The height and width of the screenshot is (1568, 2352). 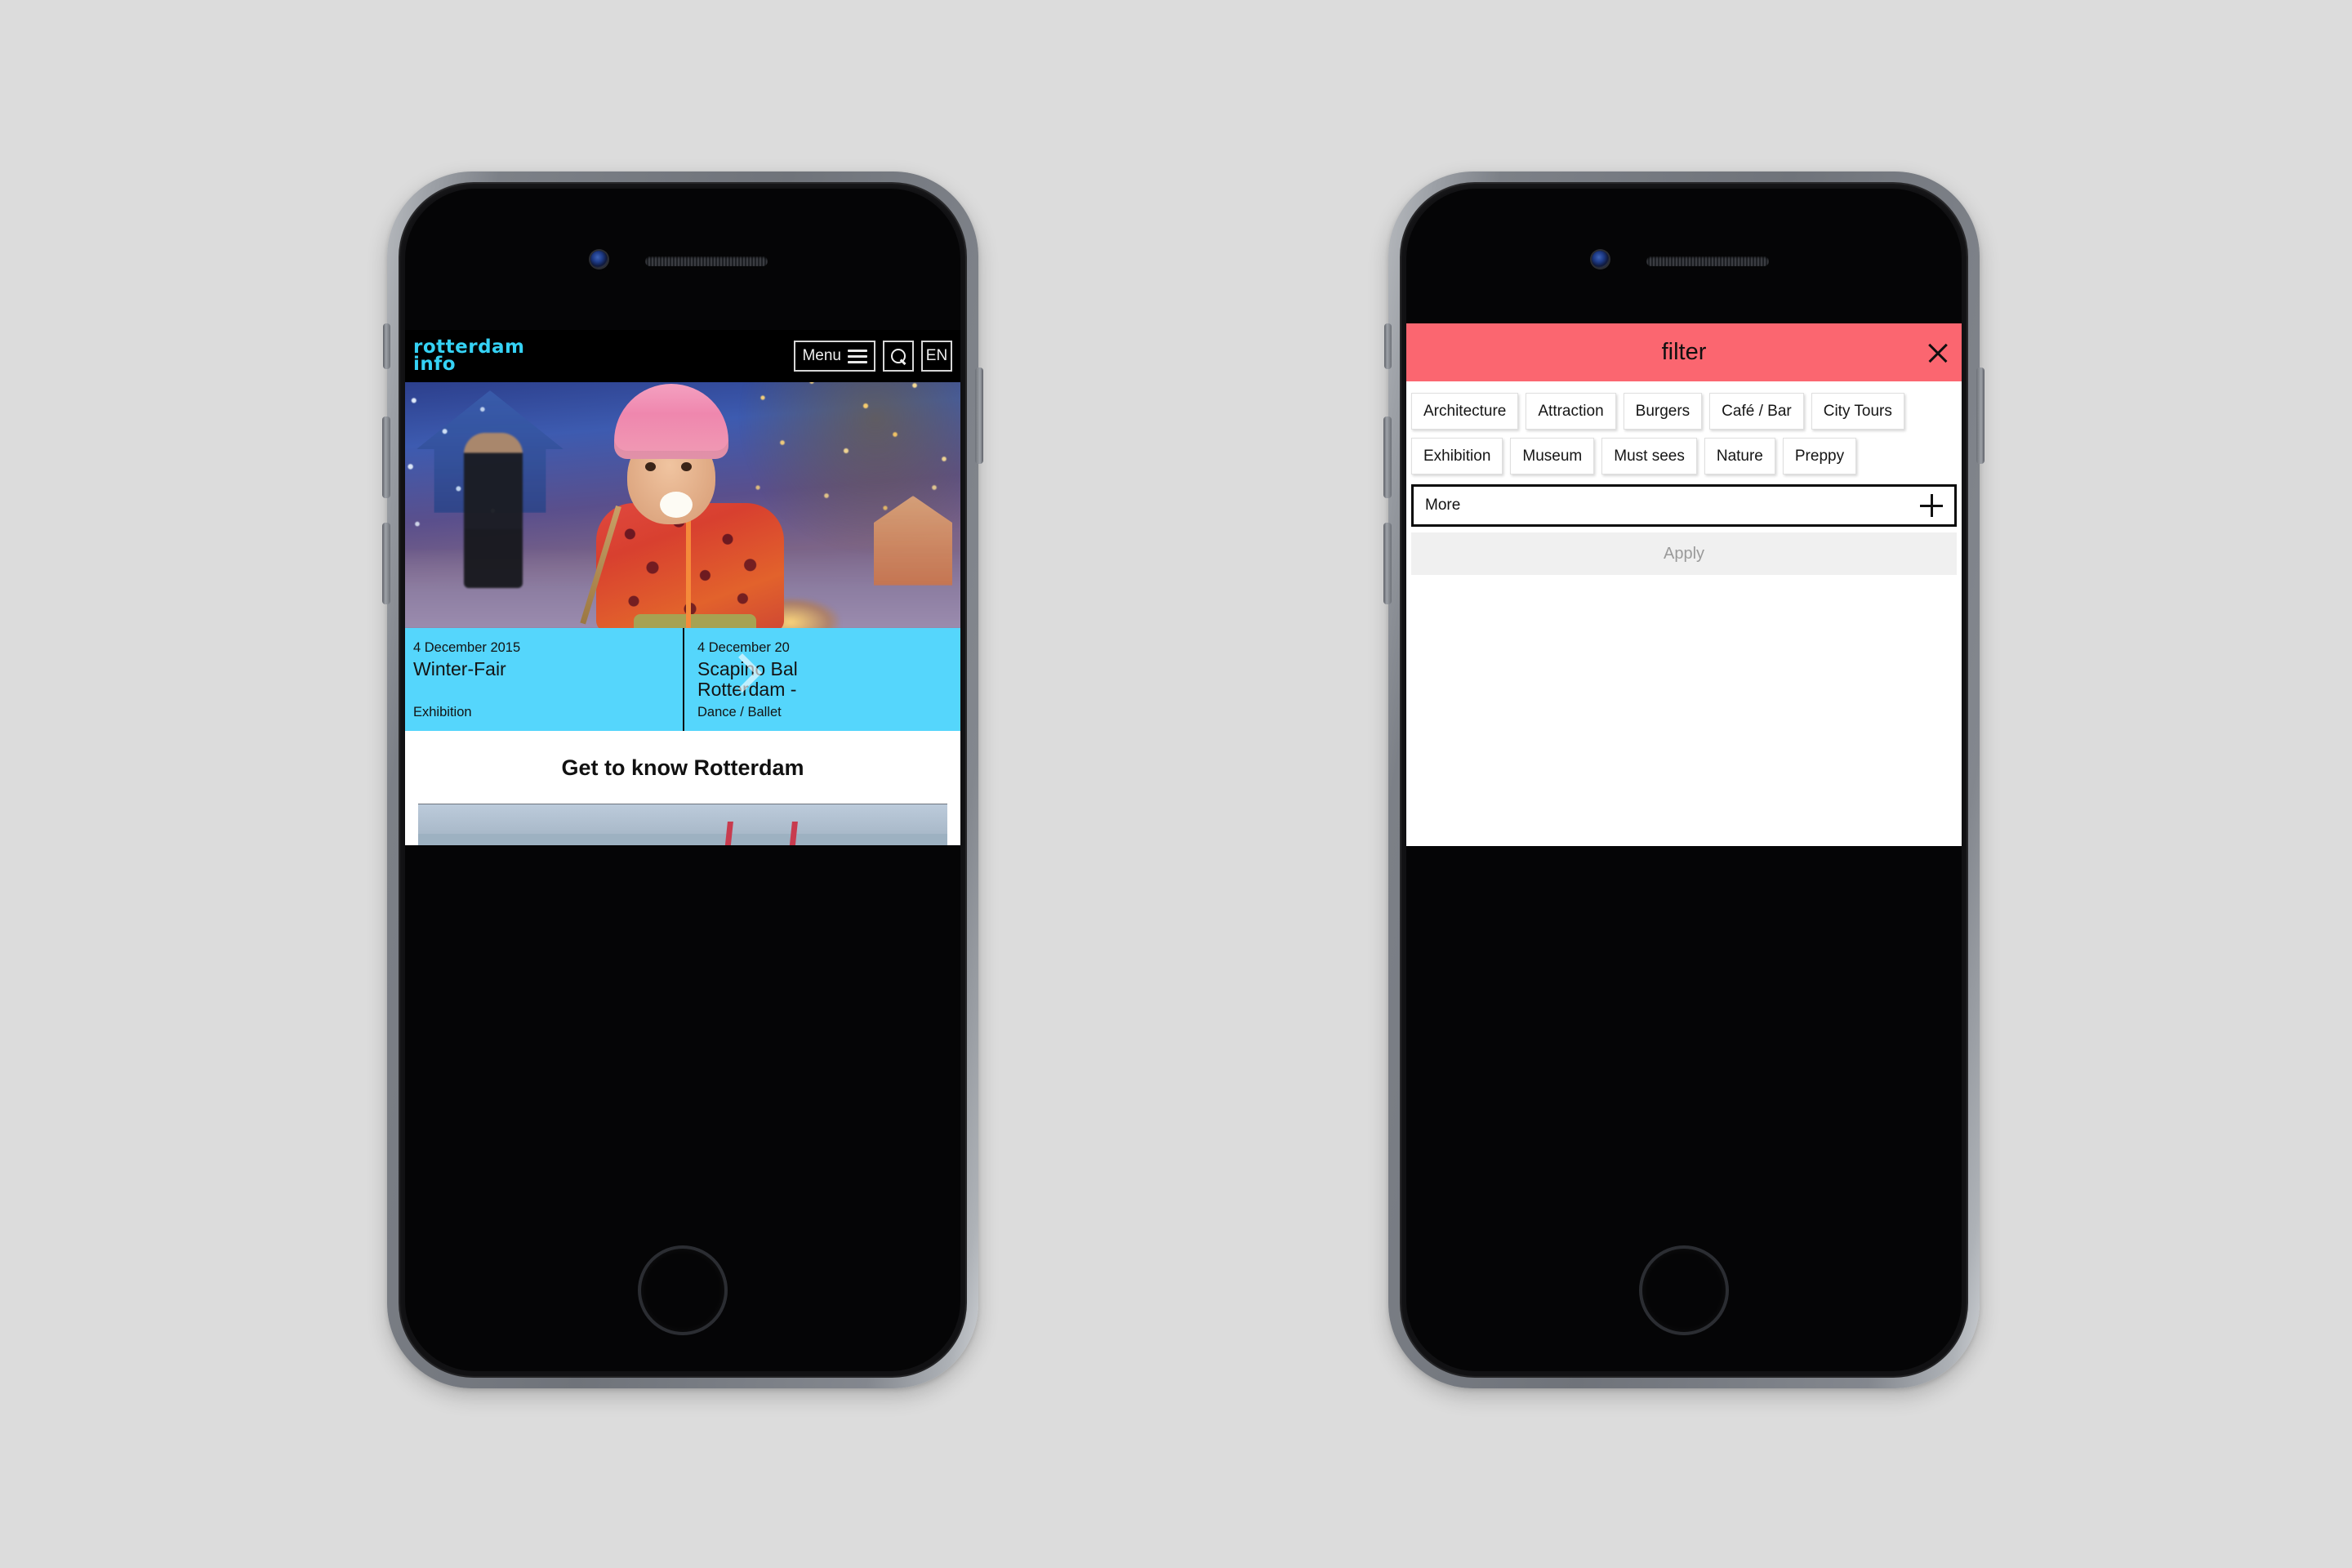 I want to click on filter-tag-burgers: Burgers, so click(x=1663, y=411).